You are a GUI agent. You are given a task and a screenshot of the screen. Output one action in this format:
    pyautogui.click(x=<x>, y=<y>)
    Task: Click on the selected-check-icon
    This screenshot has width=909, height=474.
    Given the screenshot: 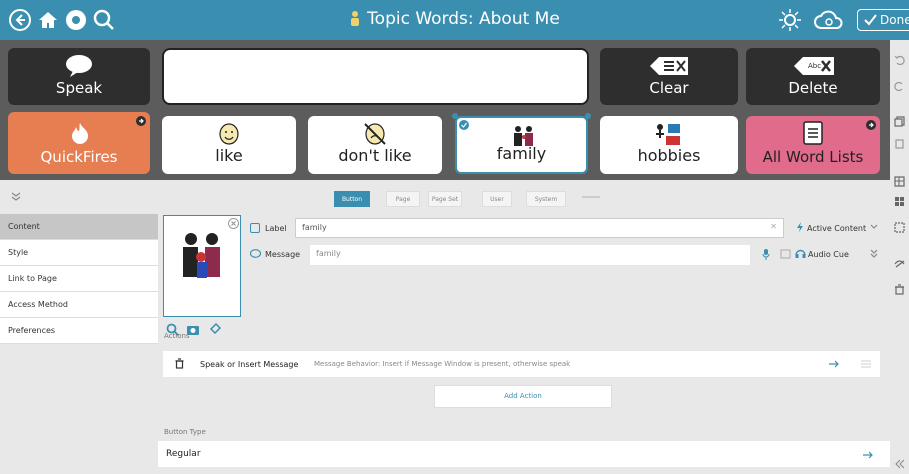 What is the action you would take?
    pyautogui.click(x=464, y=125)
    